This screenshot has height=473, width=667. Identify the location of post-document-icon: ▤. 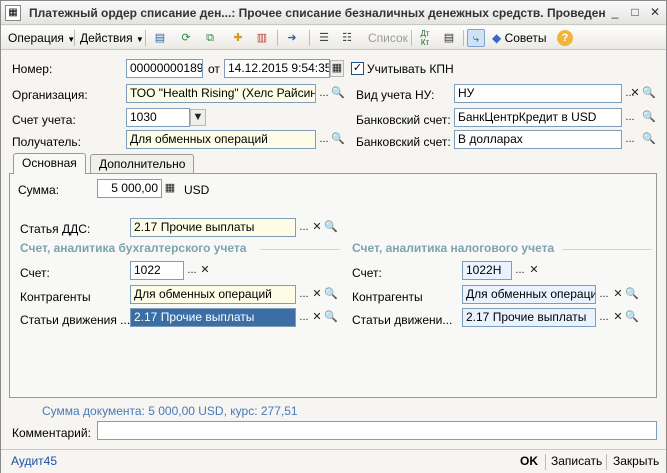
(160, 38).